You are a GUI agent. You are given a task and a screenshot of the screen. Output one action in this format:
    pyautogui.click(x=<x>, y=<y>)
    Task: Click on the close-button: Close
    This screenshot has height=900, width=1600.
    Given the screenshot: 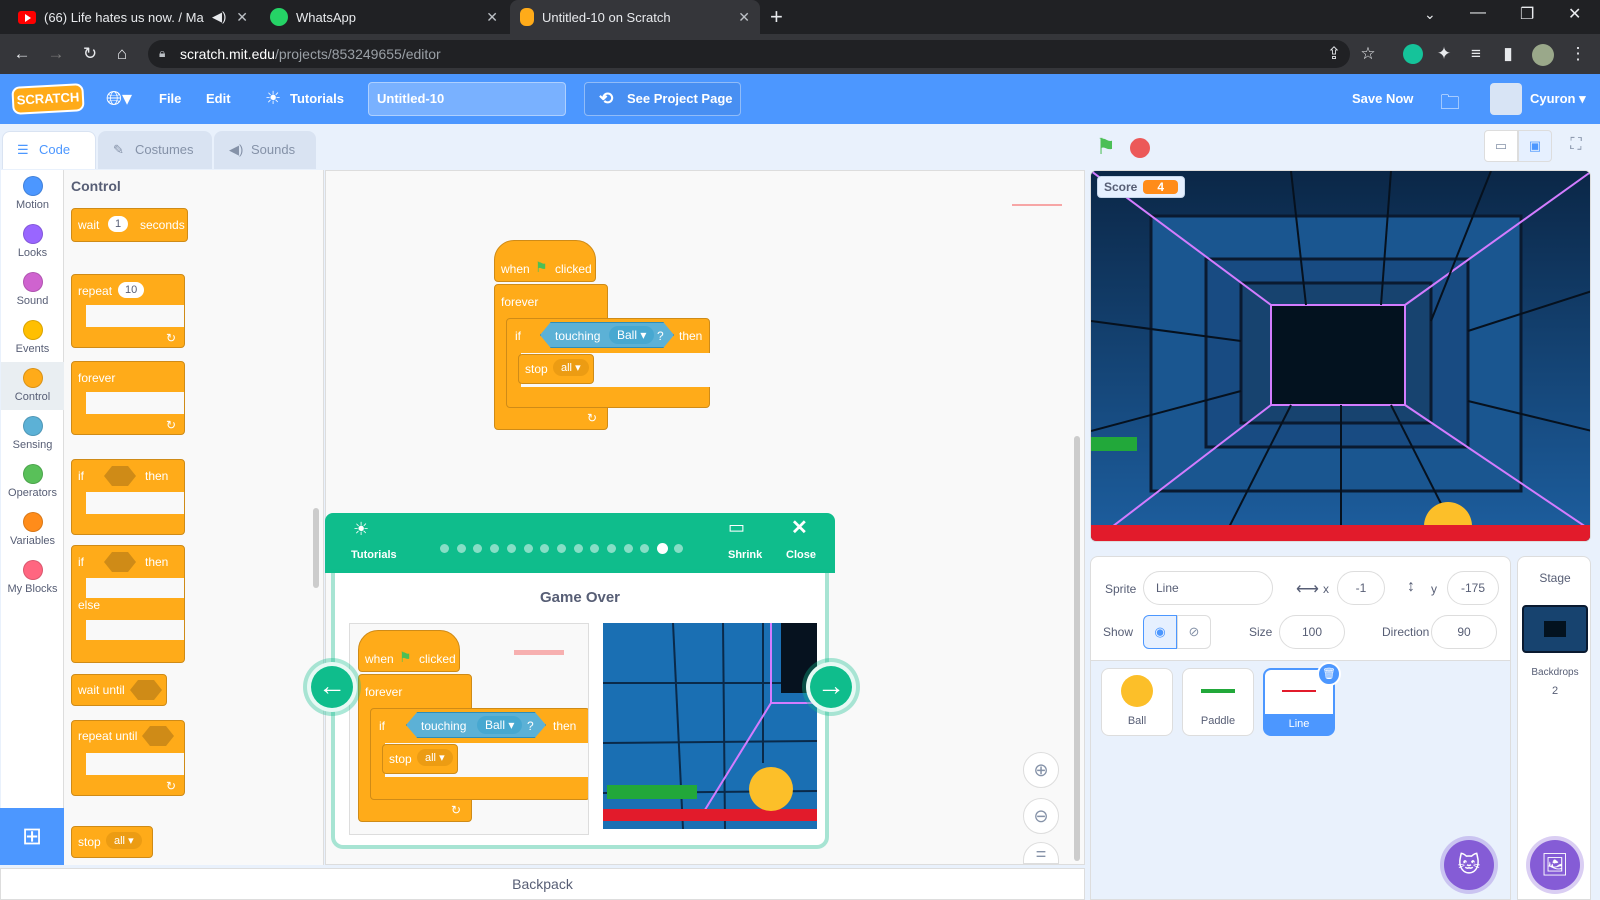 What is the action you would take?
    pyautogui.click(x=801, y=555)
    